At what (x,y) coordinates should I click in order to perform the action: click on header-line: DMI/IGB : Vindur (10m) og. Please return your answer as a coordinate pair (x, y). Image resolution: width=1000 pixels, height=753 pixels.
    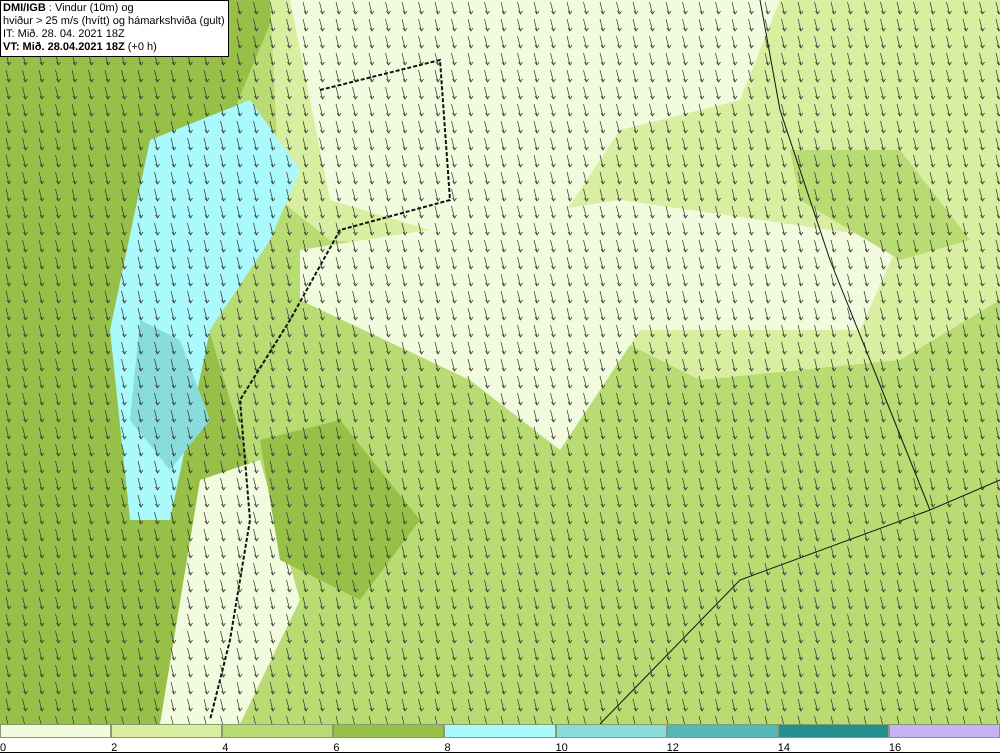
    Looking at the image, I should click on (69, 8).